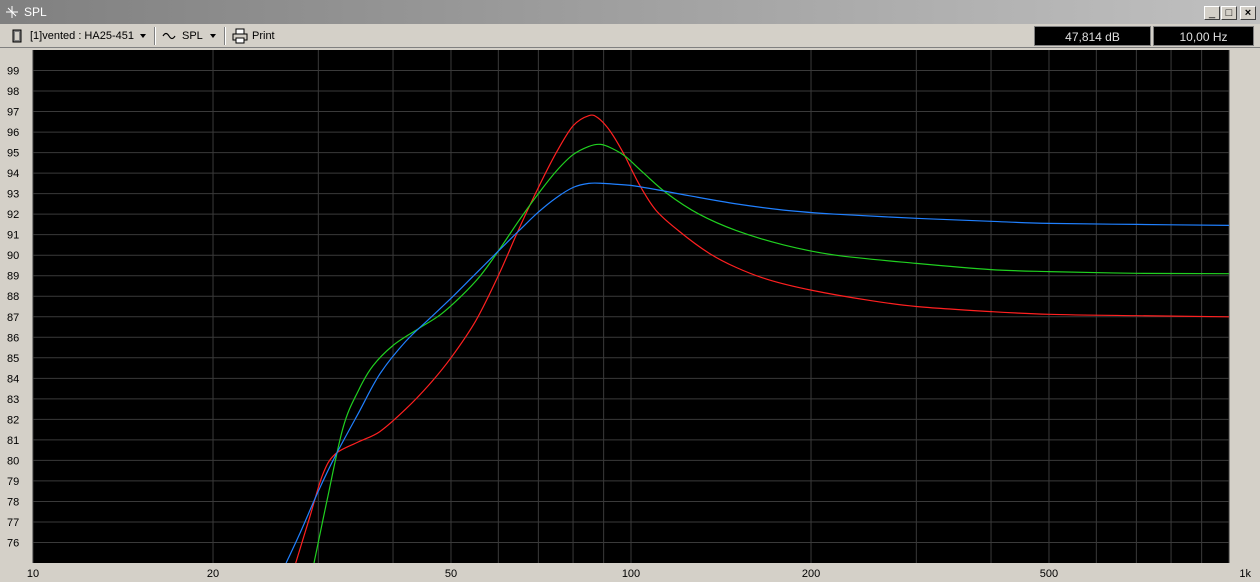  What do you see at coordinates (1212, 13) in the screenshot?
I see `minimize-button: _` at bounding box center [1212, 13].